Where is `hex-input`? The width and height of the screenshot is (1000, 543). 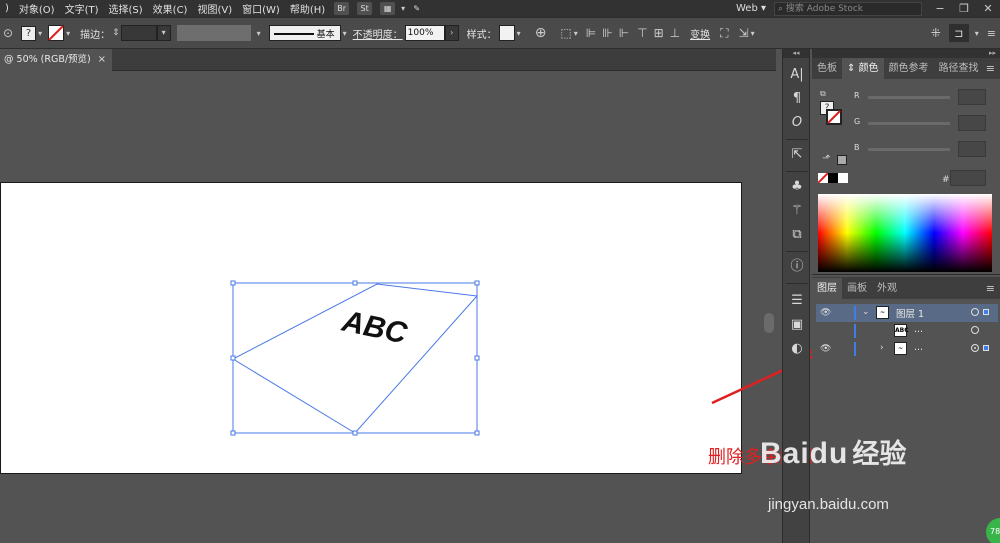
hex-input is located at coordinates (968, 178).